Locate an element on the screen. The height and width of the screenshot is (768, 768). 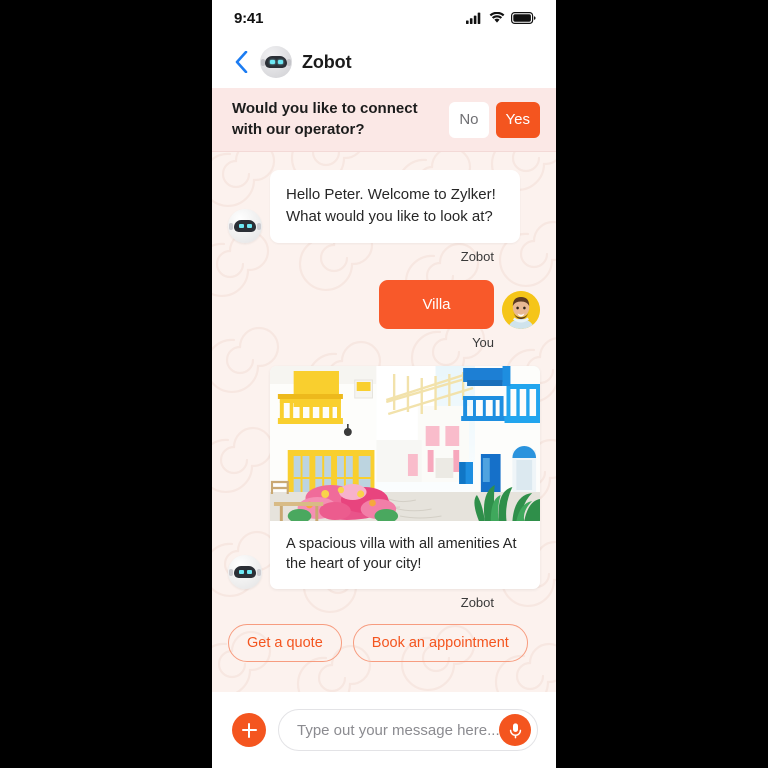
quick-reply-book-an-appointment: Book an appointment is located at coordinates (440, 642).